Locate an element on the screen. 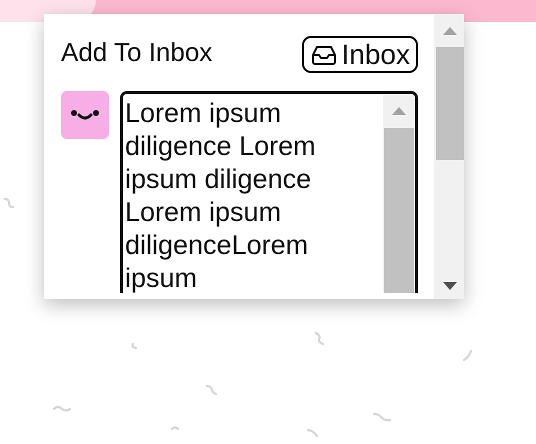  popup-title: Add To Inbox is located at coordinates (136, 51).